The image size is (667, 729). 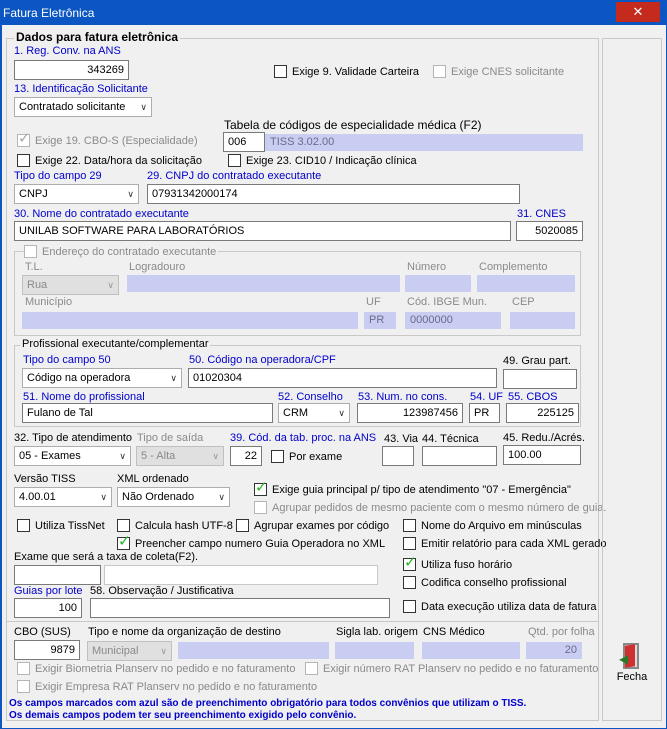 What do you see at coordinates (67, 51) in the screenshot?
I see `reg-conv-label: 1. Reg. Conv. na ANS` at bounding box center [67, 51].